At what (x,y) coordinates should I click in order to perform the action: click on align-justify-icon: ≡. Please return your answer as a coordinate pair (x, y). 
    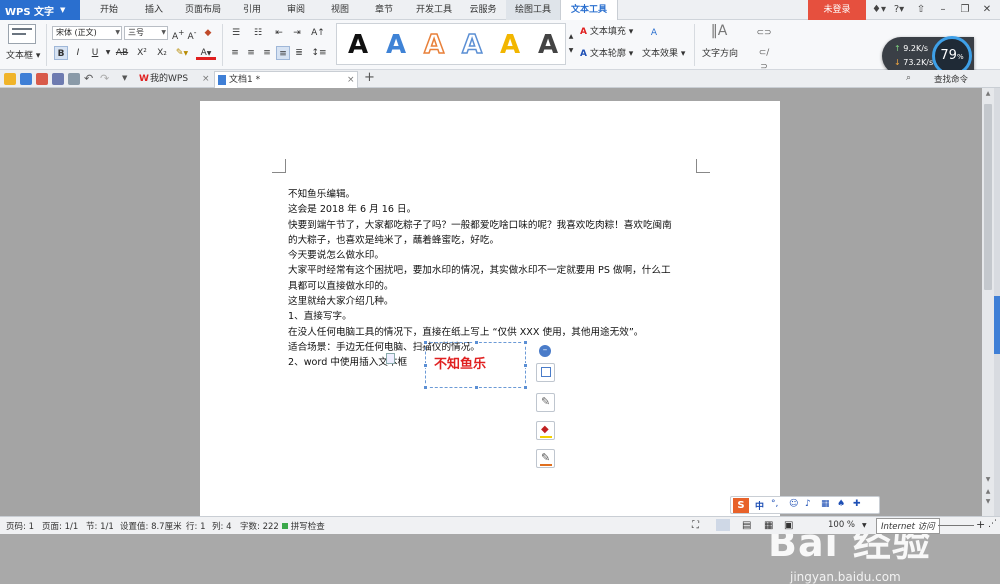
    Looking at the image, I should click on (283, 53).